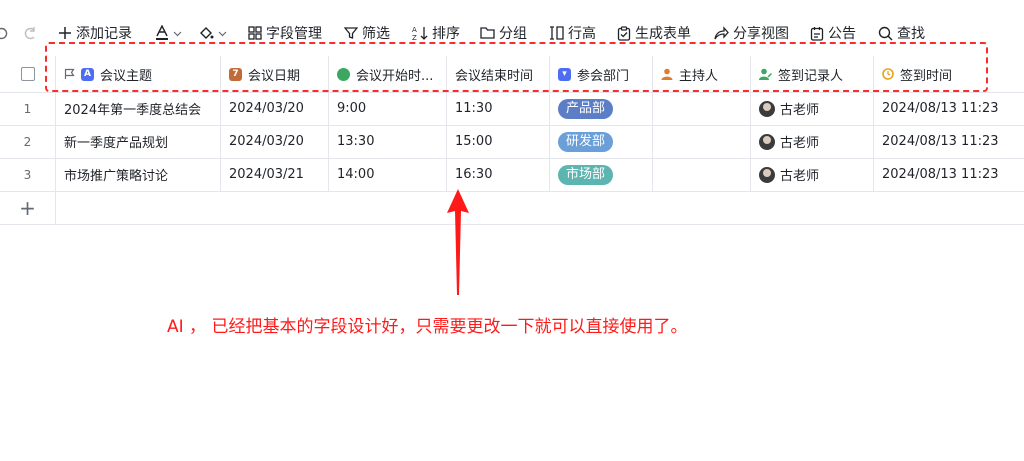 This screenshot has width=1024, height=461. What do you see at coordinates (458, 242) in the screenshot?
I see `annotation-arrow-icon` at bounding box center [458, 242].